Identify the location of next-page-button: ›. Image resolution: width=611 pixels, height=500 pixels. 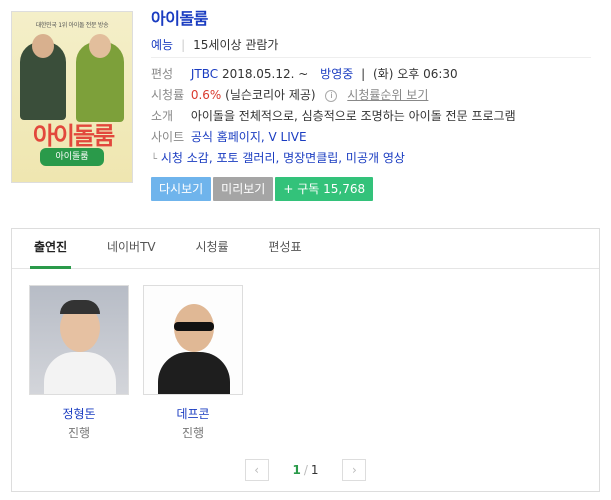
(354, 470).